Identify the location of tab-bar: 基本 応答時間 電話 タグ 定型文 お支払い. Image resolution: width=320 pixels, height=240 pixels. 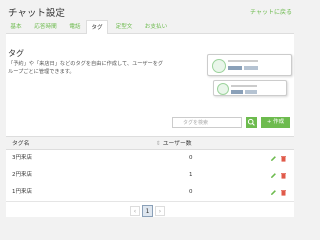
(150, 27).